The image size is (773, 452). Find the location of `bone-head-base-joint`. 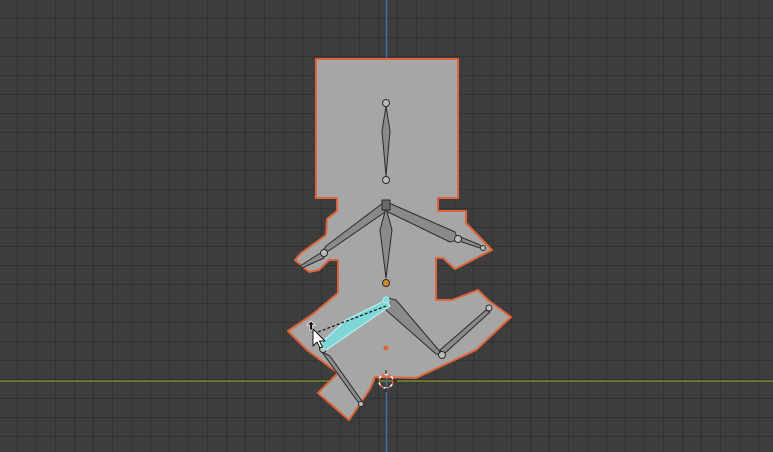

bone-head-base-joint is located at coordinates (386, 180).